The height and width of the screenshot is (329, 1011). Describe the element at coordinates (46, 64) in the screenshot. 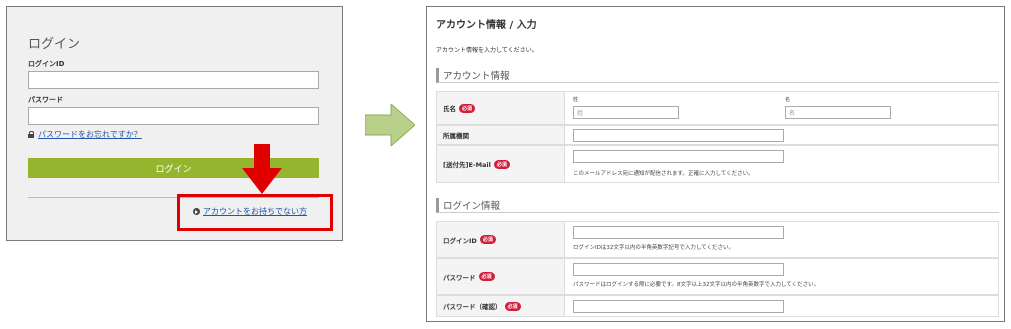

I see `login-id-label: ログインID` at that location.